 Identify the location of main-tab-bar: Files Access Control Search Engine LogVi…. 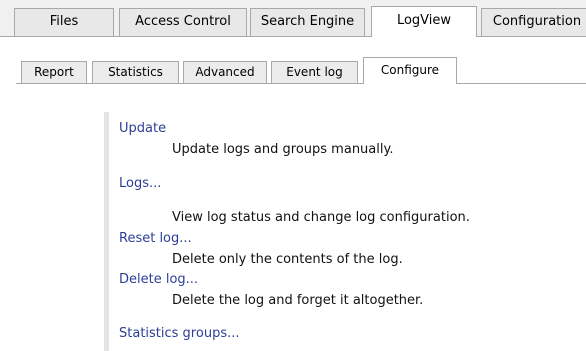
(293, 18).